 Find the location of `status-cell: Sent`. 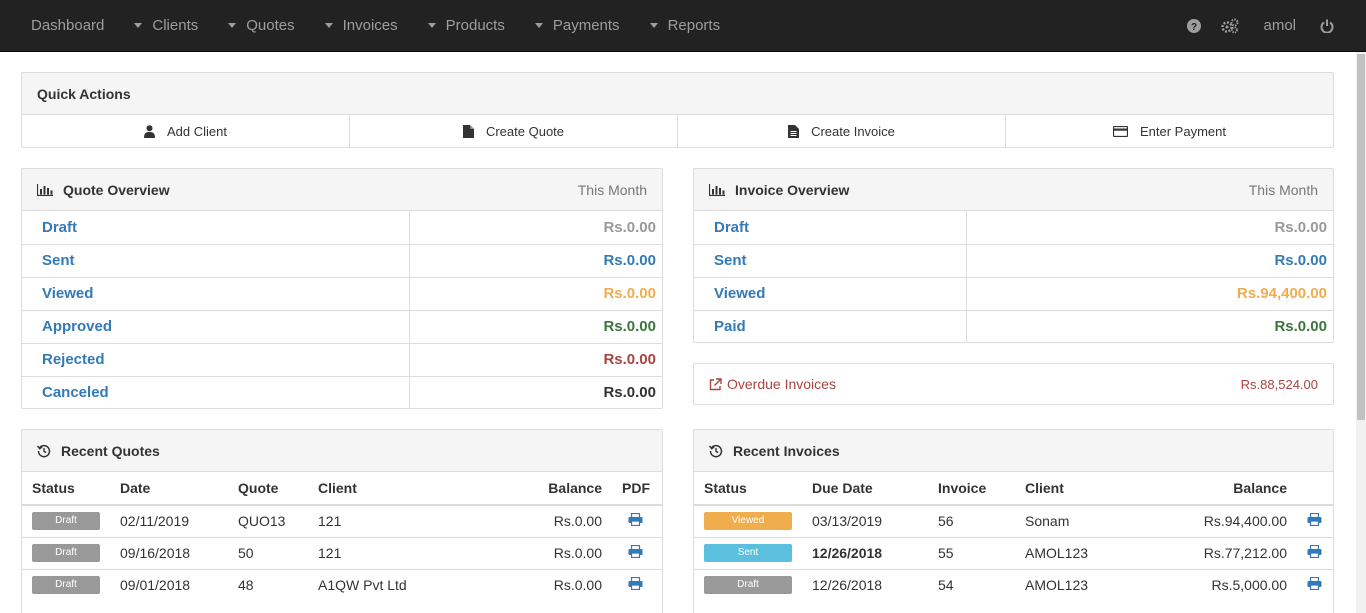

status-cell: Sent is located at coordinates (748, 552).